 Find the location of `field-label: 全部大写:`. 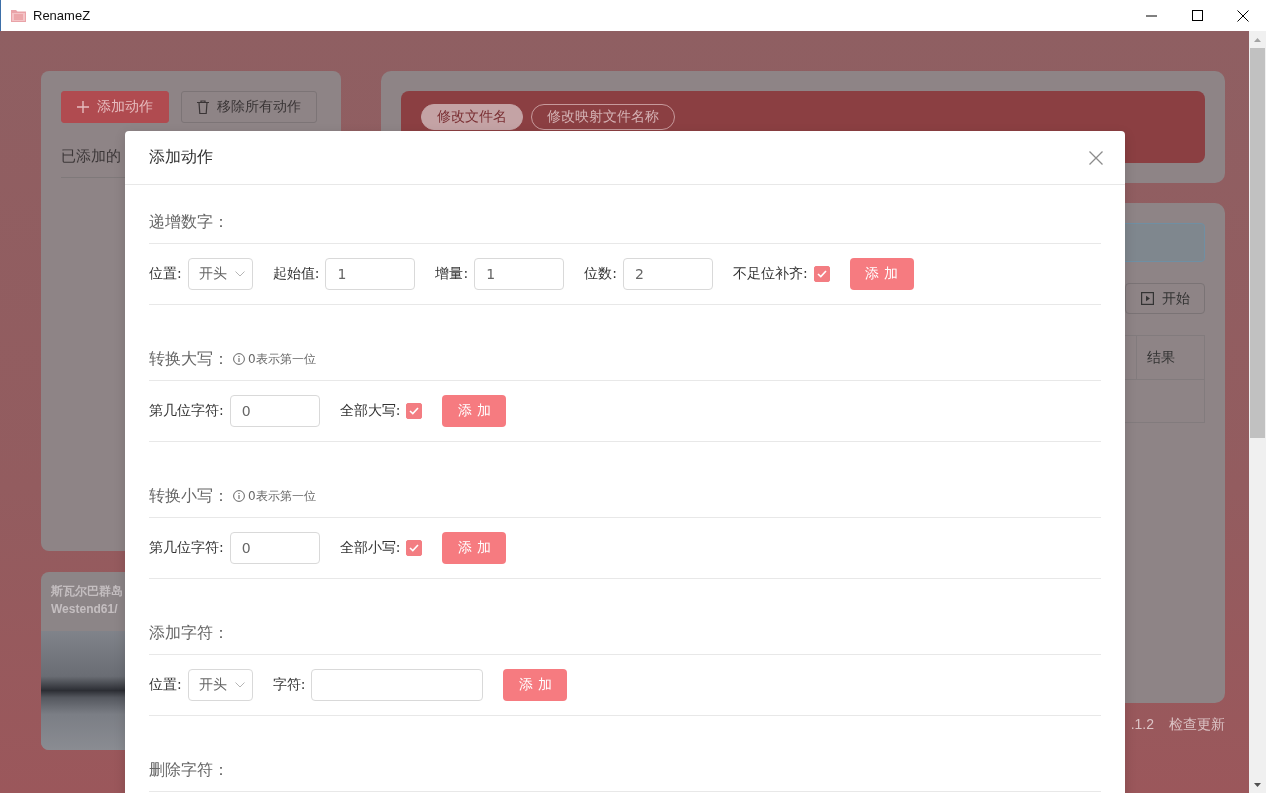

field-label: 全部大写: is located at coordinates (370, 411).